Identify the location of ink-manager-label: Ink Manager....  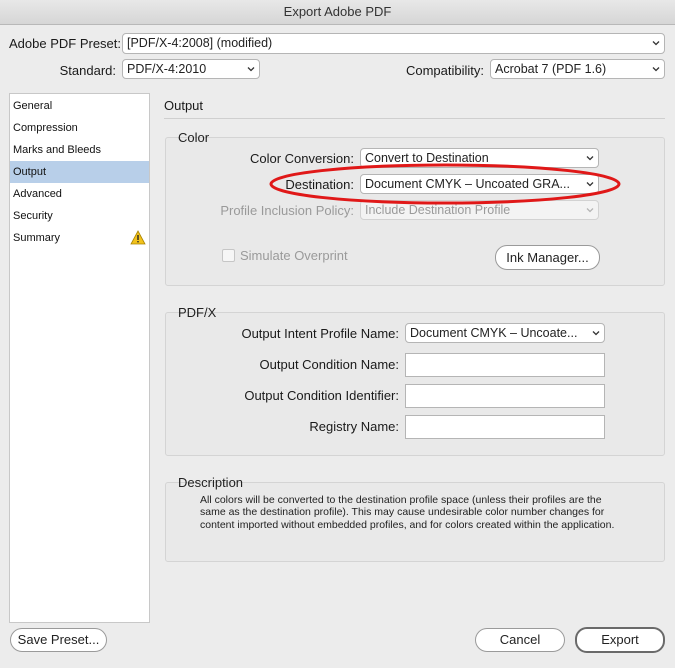
(547, 257).